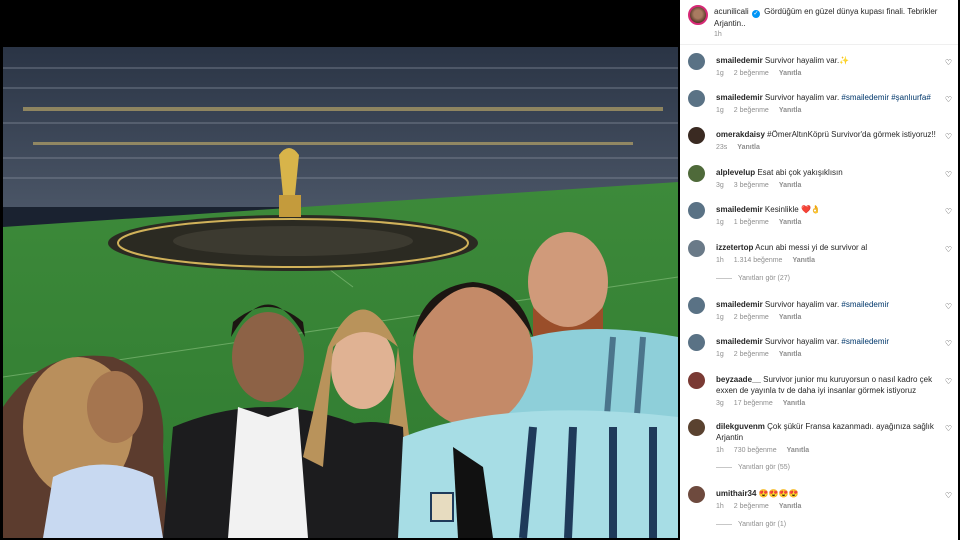 The image size is (960, 540). Describe the element at coordinates (810, 247) in the screenshot. I see `comment-text: Acun abi messi yi de survivor al` at that location.